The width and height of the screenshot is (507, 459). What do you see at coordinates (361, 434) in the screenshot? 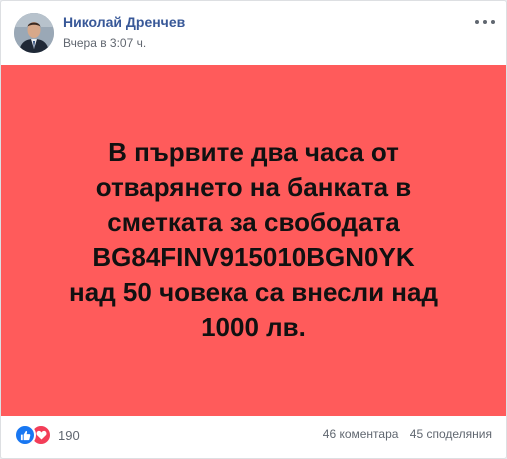
I see `comments-count-link: 46 коментара` at bounding box center [361, 434].